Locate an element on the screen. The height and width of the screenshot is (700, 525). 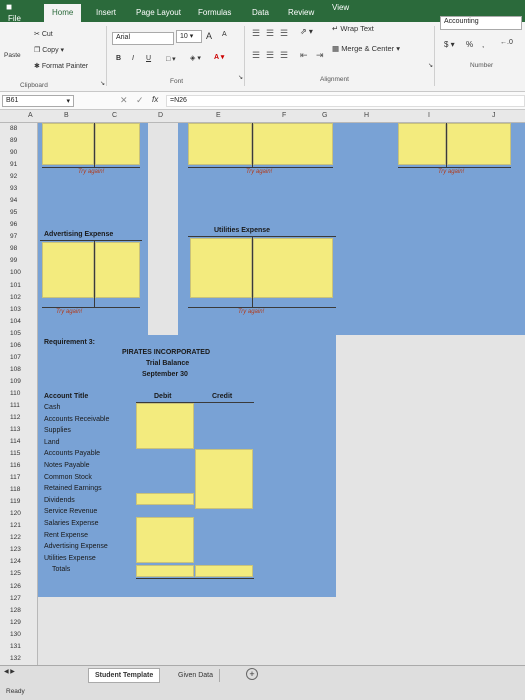
paste-button: Paste is located at coordinates (12, 55).